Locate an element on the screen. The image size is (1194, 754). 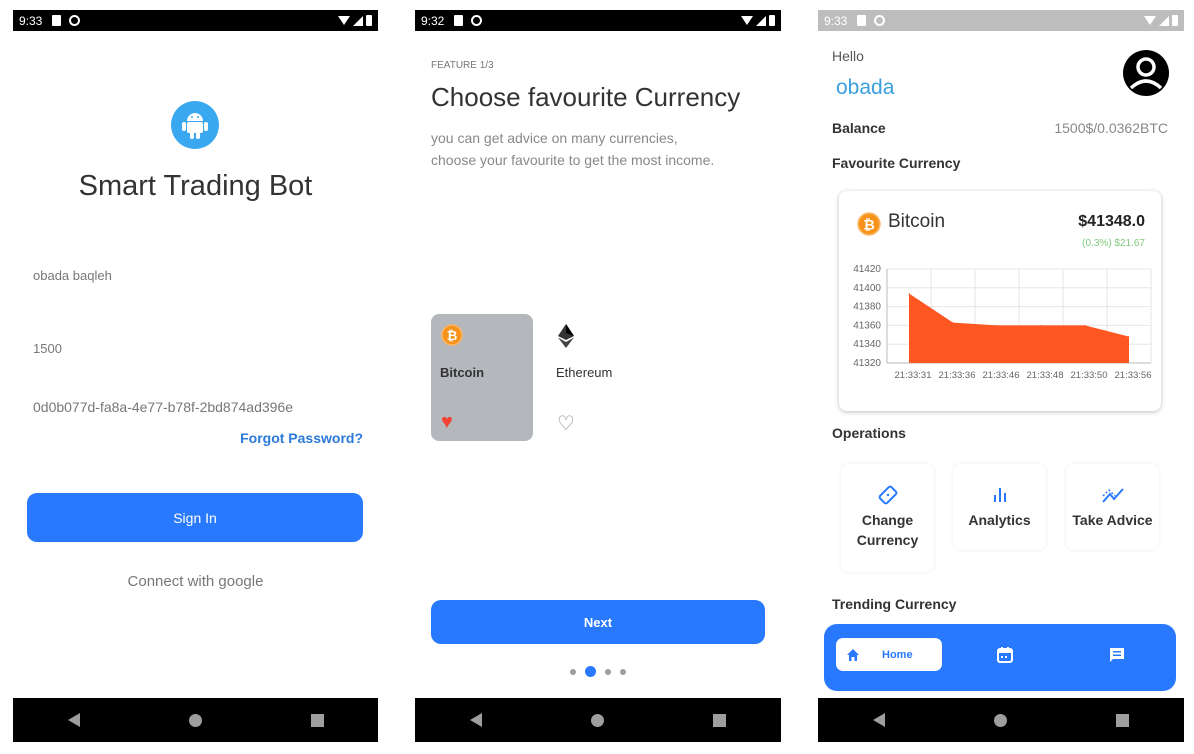
next-button: Next is located at coordinates (598, 622).